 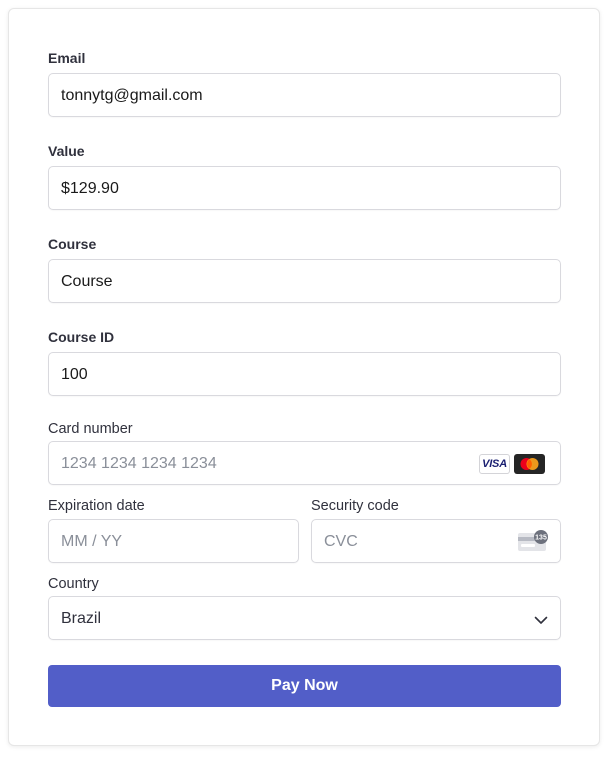 I want to click on value-label: Value, so click(x=66, y=151).